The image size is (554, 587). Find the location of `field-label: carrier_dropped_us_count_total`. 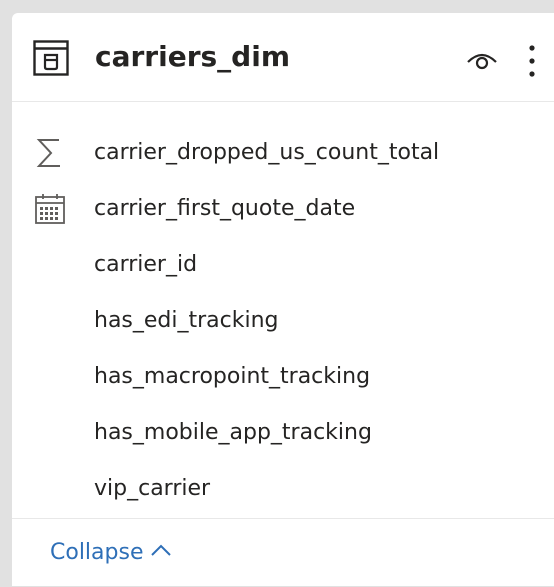

field-label: carrier_dropped_us_count_total is located at coordinates (267, 152).